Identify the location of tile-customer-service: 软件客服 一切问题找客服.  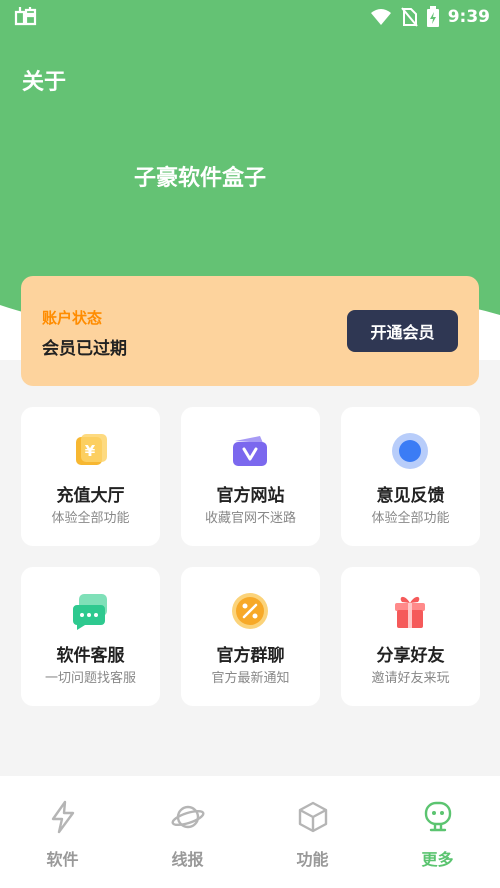
(90, 636).